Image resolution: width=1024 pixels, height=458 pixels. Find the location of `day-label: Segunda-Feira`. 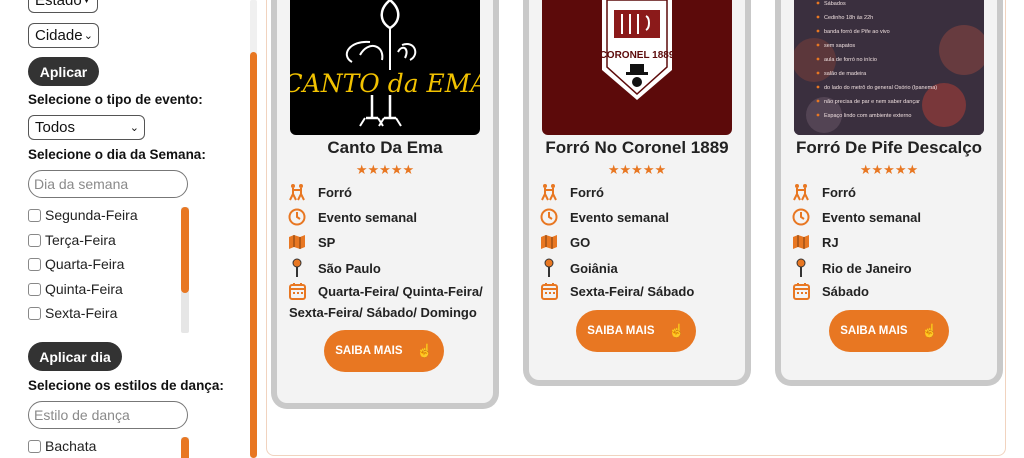

day-label: Segunda-Feira is located at coordinates (91, 215).